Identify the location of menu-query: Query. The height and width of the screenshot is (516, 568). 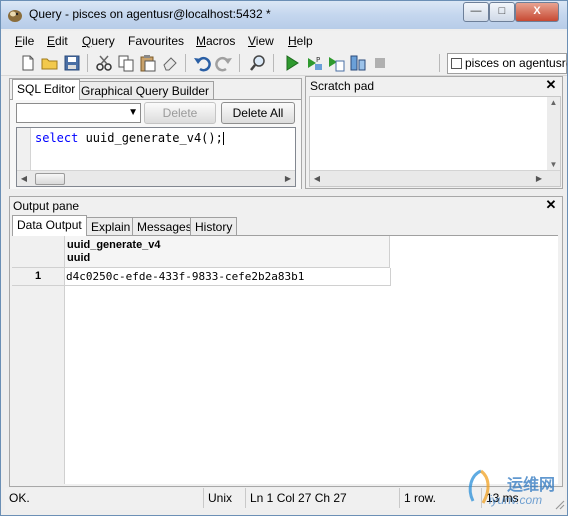
(98, 41).